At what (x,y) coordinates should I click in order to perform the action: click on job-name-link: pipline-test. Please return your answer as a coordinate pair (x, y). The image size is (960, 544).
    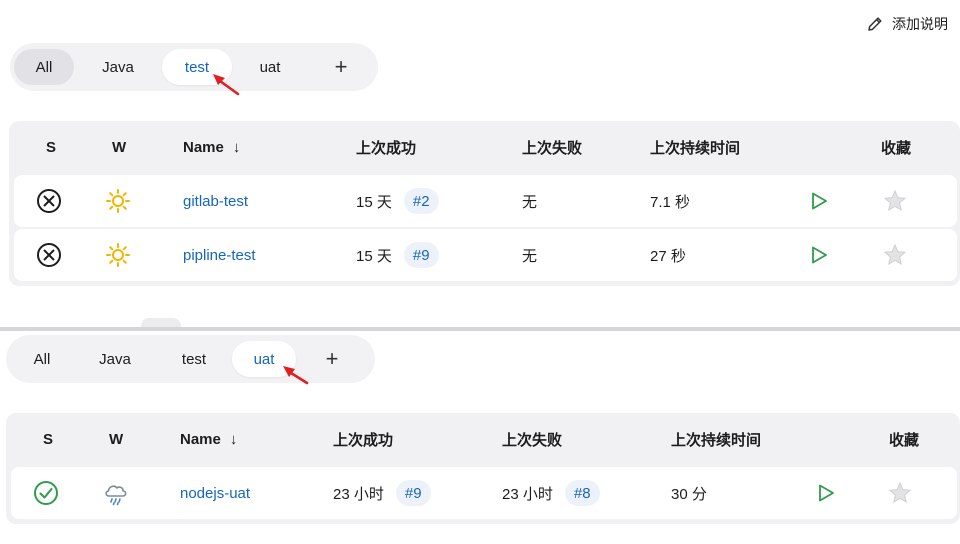
    Looking at the image, I should click on (219, 255).